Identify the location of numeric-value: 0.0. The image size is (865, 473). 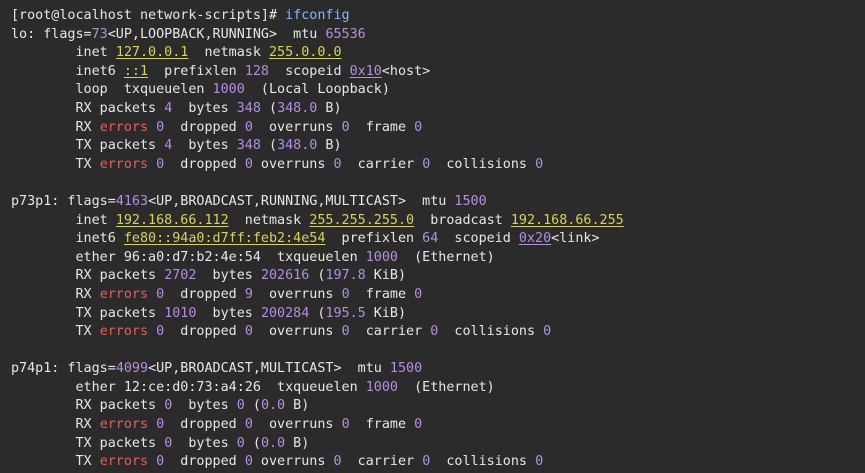
(273, 406).